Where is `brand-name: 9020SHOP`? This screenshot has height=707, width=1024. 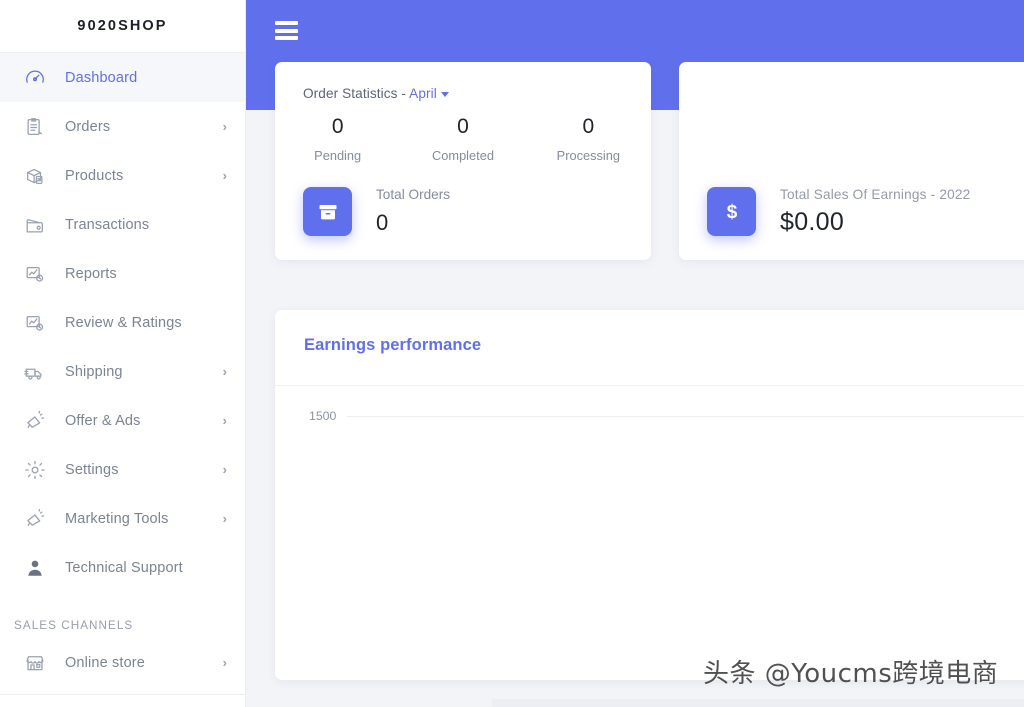 brand-name: 9020SHOP is located at coordinates (122, 26).